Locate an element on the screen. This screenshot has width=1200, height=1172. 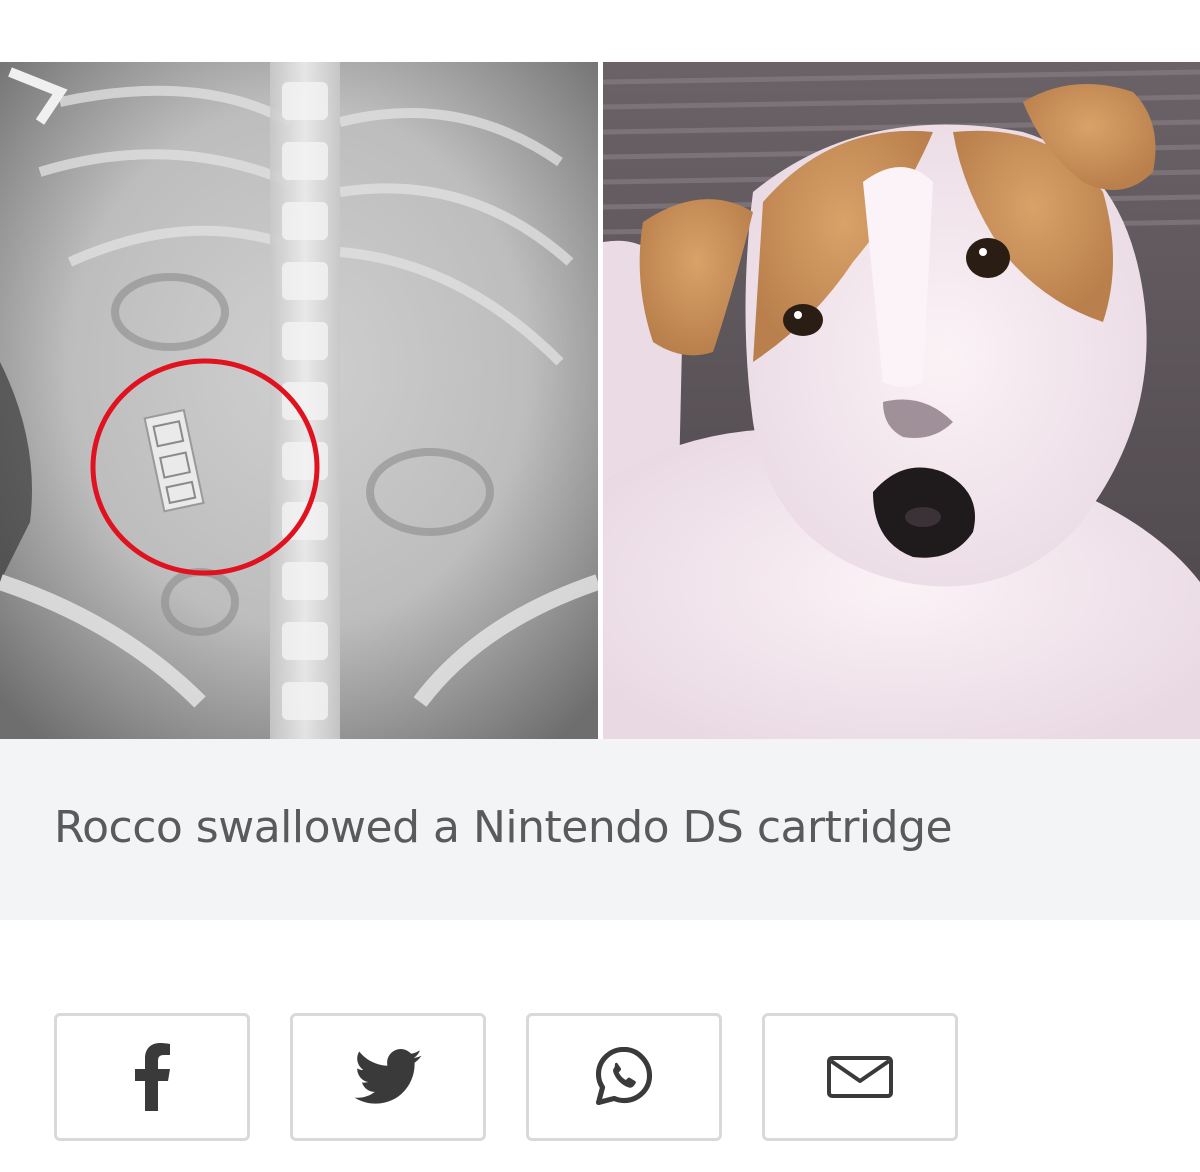
facebook-icon is located at coordinates (152, 1077).